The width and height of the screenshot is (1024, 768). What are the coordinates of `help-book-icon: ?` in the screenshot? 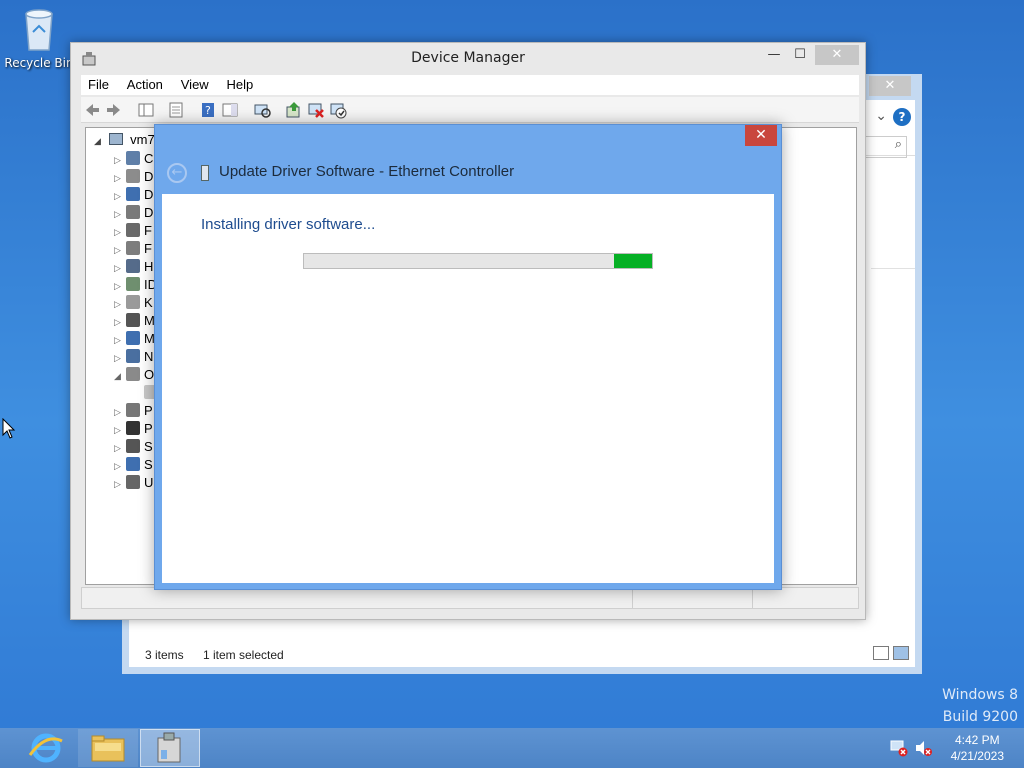 It's located at (208, 110).